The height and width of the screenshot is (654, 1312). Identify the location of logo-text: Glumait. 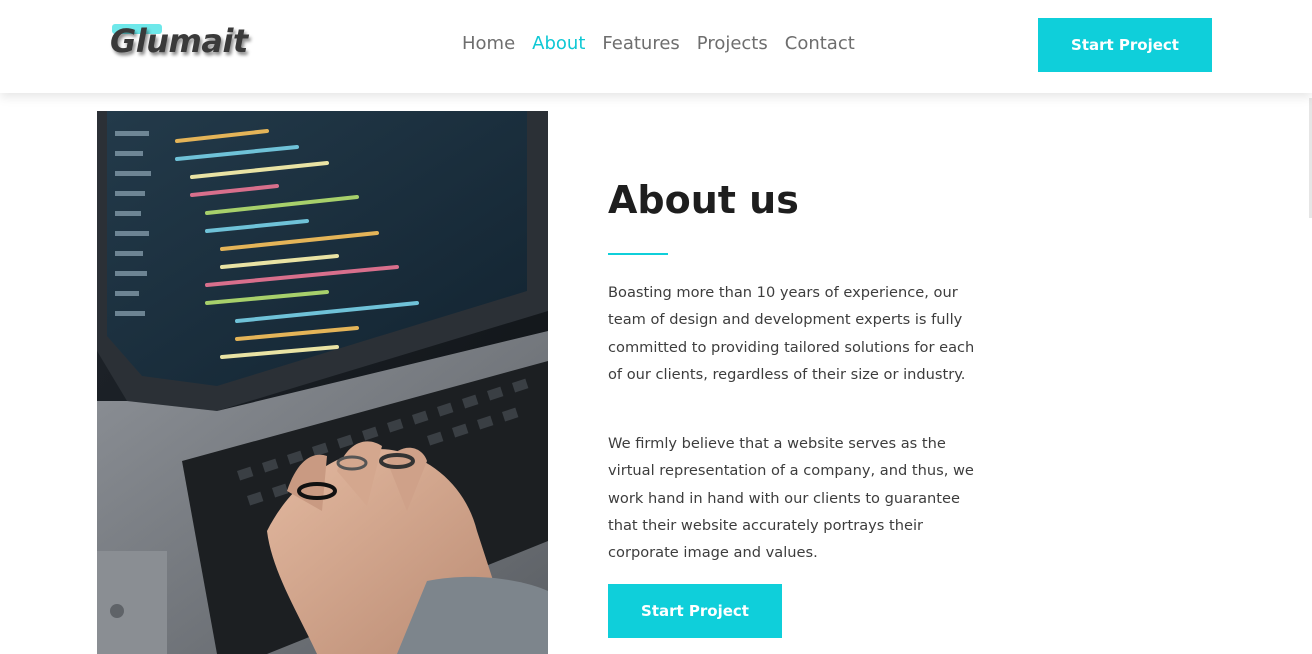
(179, 41).